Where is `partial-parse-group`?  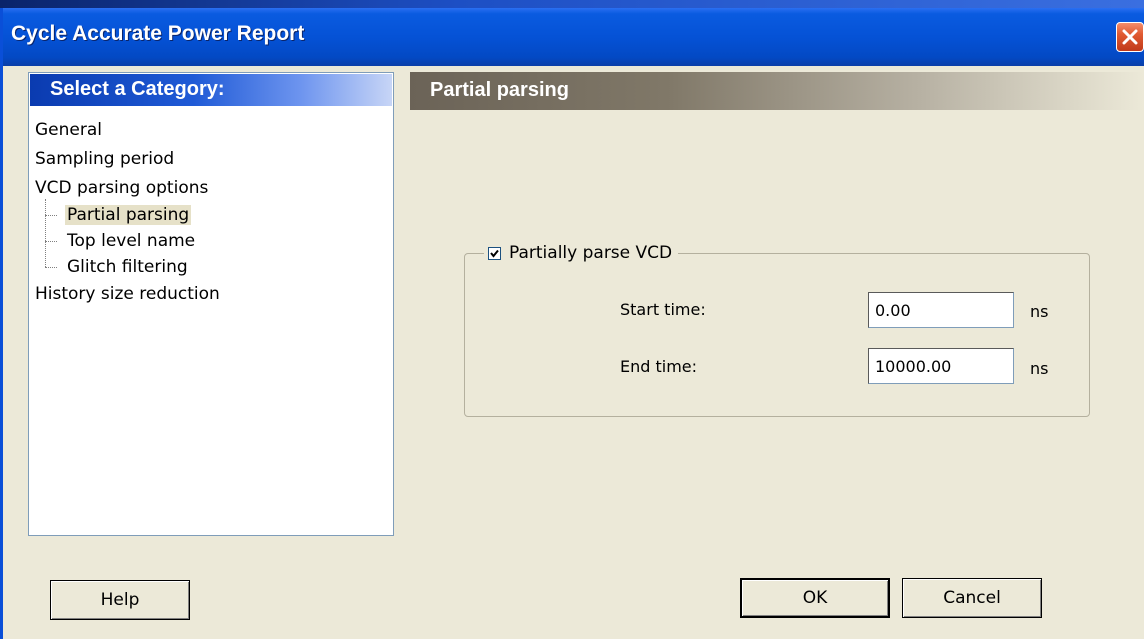
partial-parse-group is located at coordinates (777, 335).